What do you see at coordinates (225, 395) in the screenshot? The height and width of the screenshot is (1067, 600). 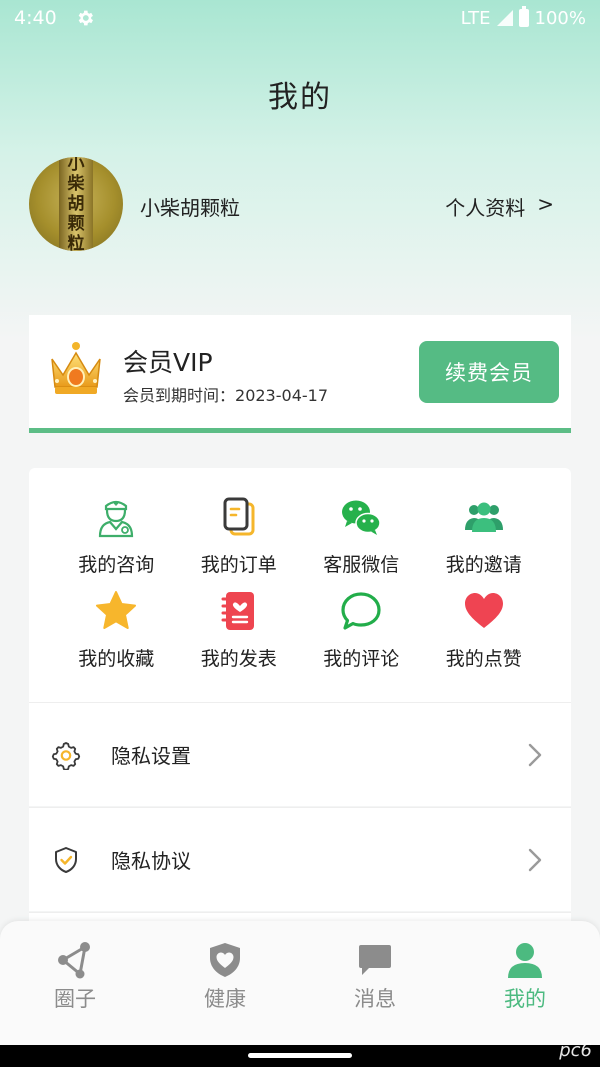 I see `vip-expire: 会员到期时间：2023-04-17` at bounding box center [225, 395].